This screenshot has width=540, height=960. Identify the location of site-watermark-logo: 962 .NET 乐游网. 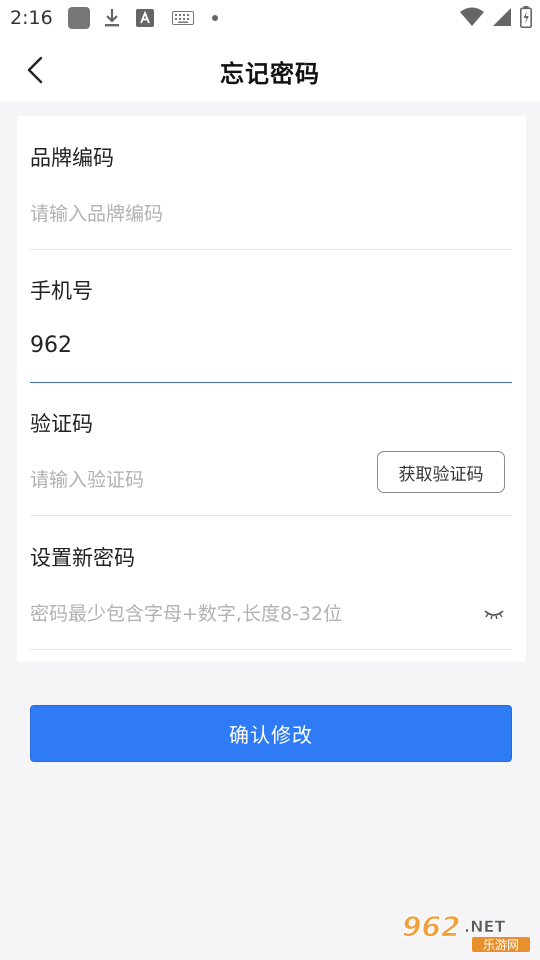
(467, 930).